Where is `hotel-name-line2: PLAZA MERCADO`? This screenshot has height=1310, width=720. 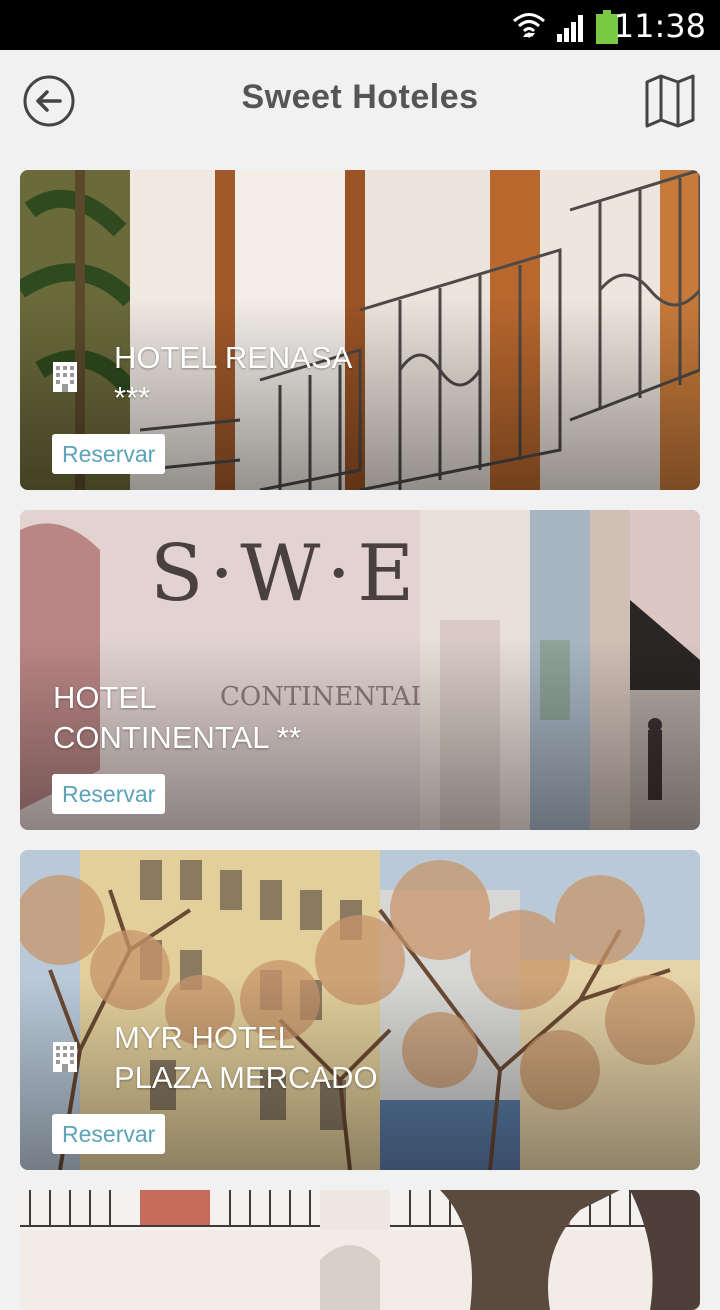
hotel-name-line2: PLAZA MERCADO is located at coordinates (246, 1077).